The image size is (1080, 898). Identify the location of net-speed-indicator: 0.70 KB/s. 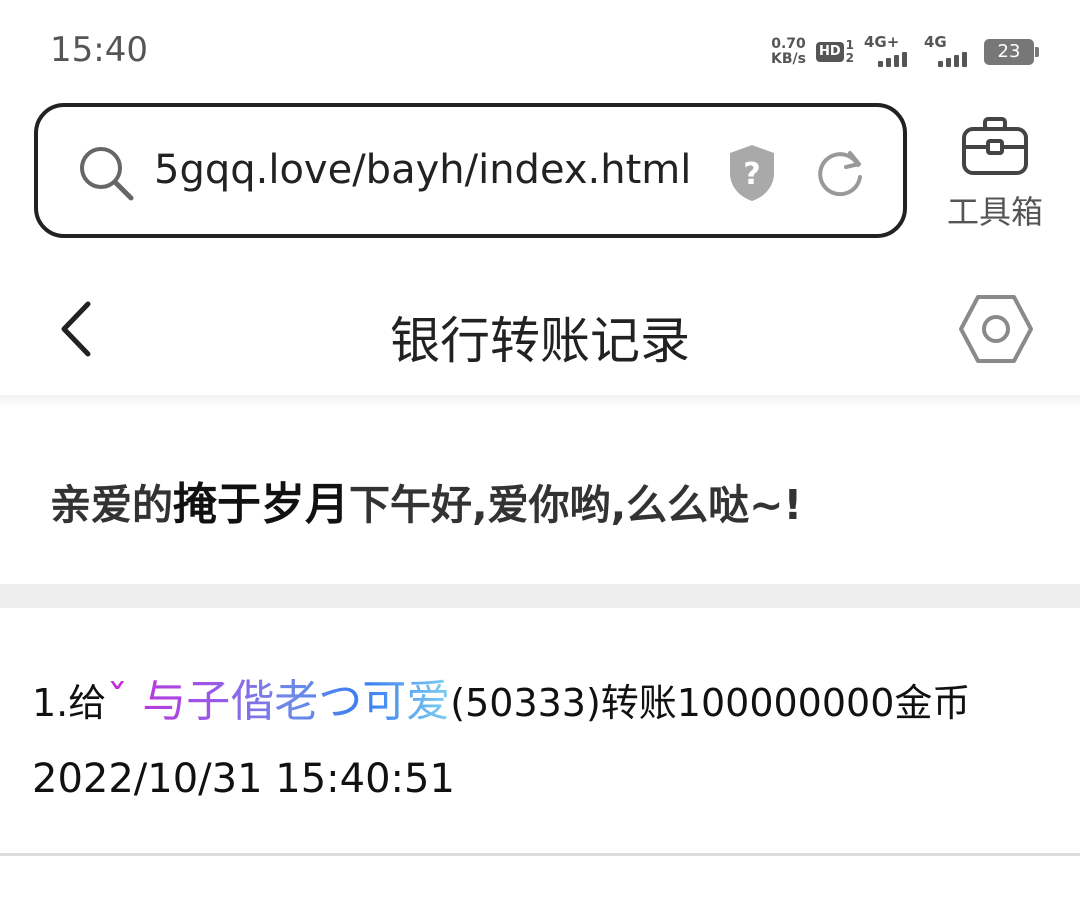
(788, 52).